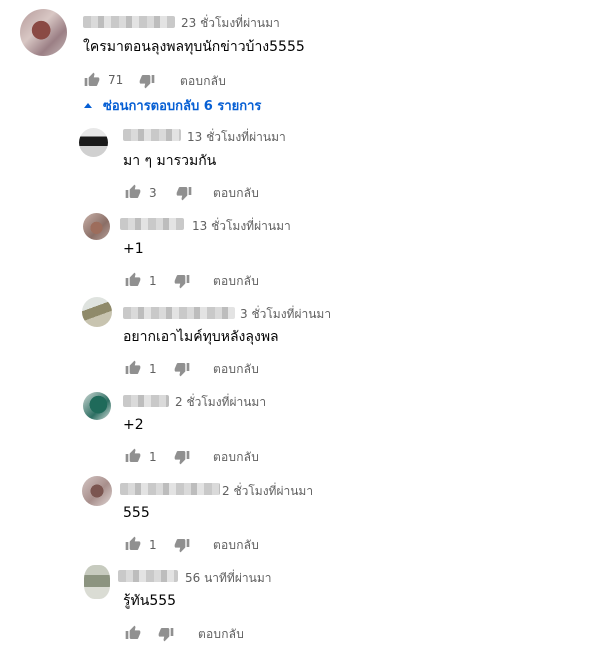  Describe the element at coordinates (150, 601) in the screenshot. I see `comment-text: รู้ทัน555` at that location.